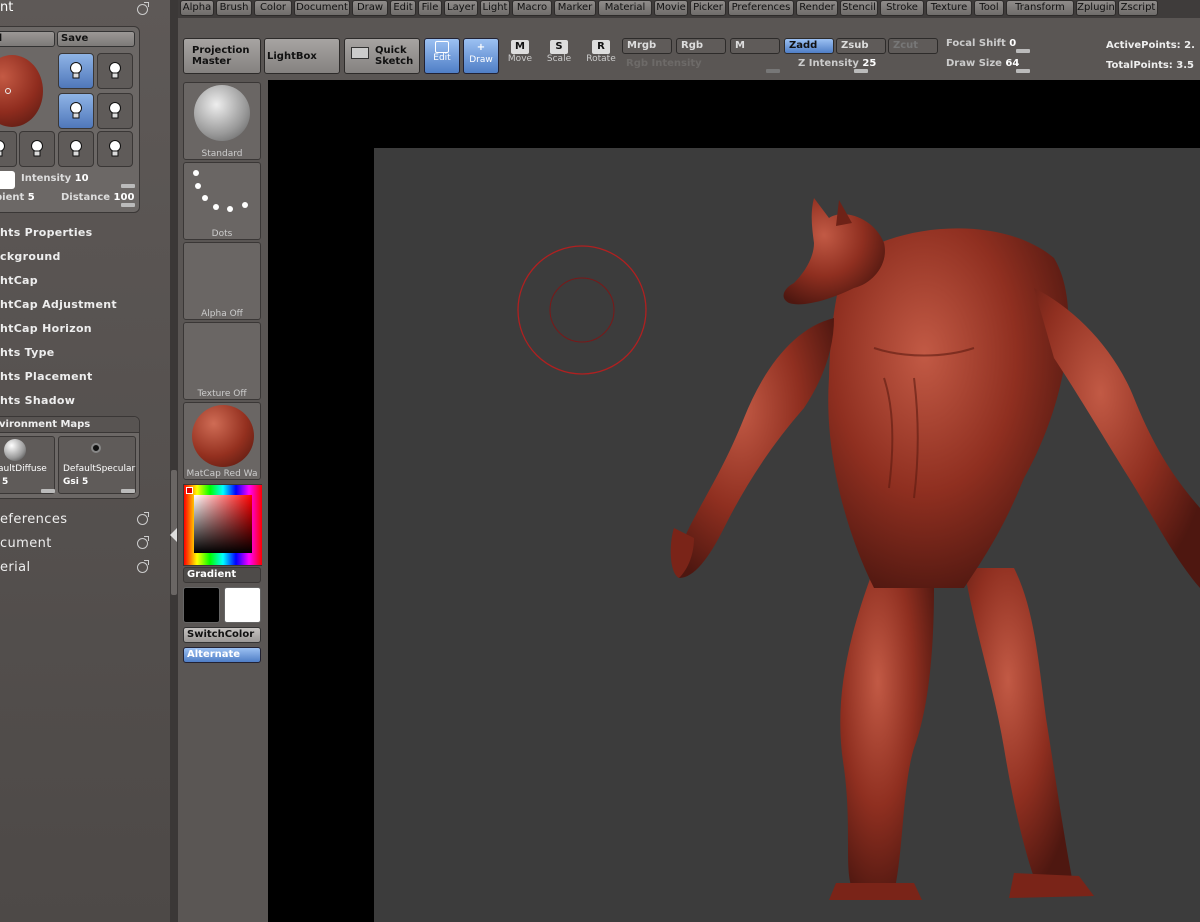 Image resolution: width=1200 pixels, height=922 pixels. What do you see at coordinates (37, 400) in the screenshot?
I see `lights-shadow-item: hts Shadow` at bounding box center [37, 400].